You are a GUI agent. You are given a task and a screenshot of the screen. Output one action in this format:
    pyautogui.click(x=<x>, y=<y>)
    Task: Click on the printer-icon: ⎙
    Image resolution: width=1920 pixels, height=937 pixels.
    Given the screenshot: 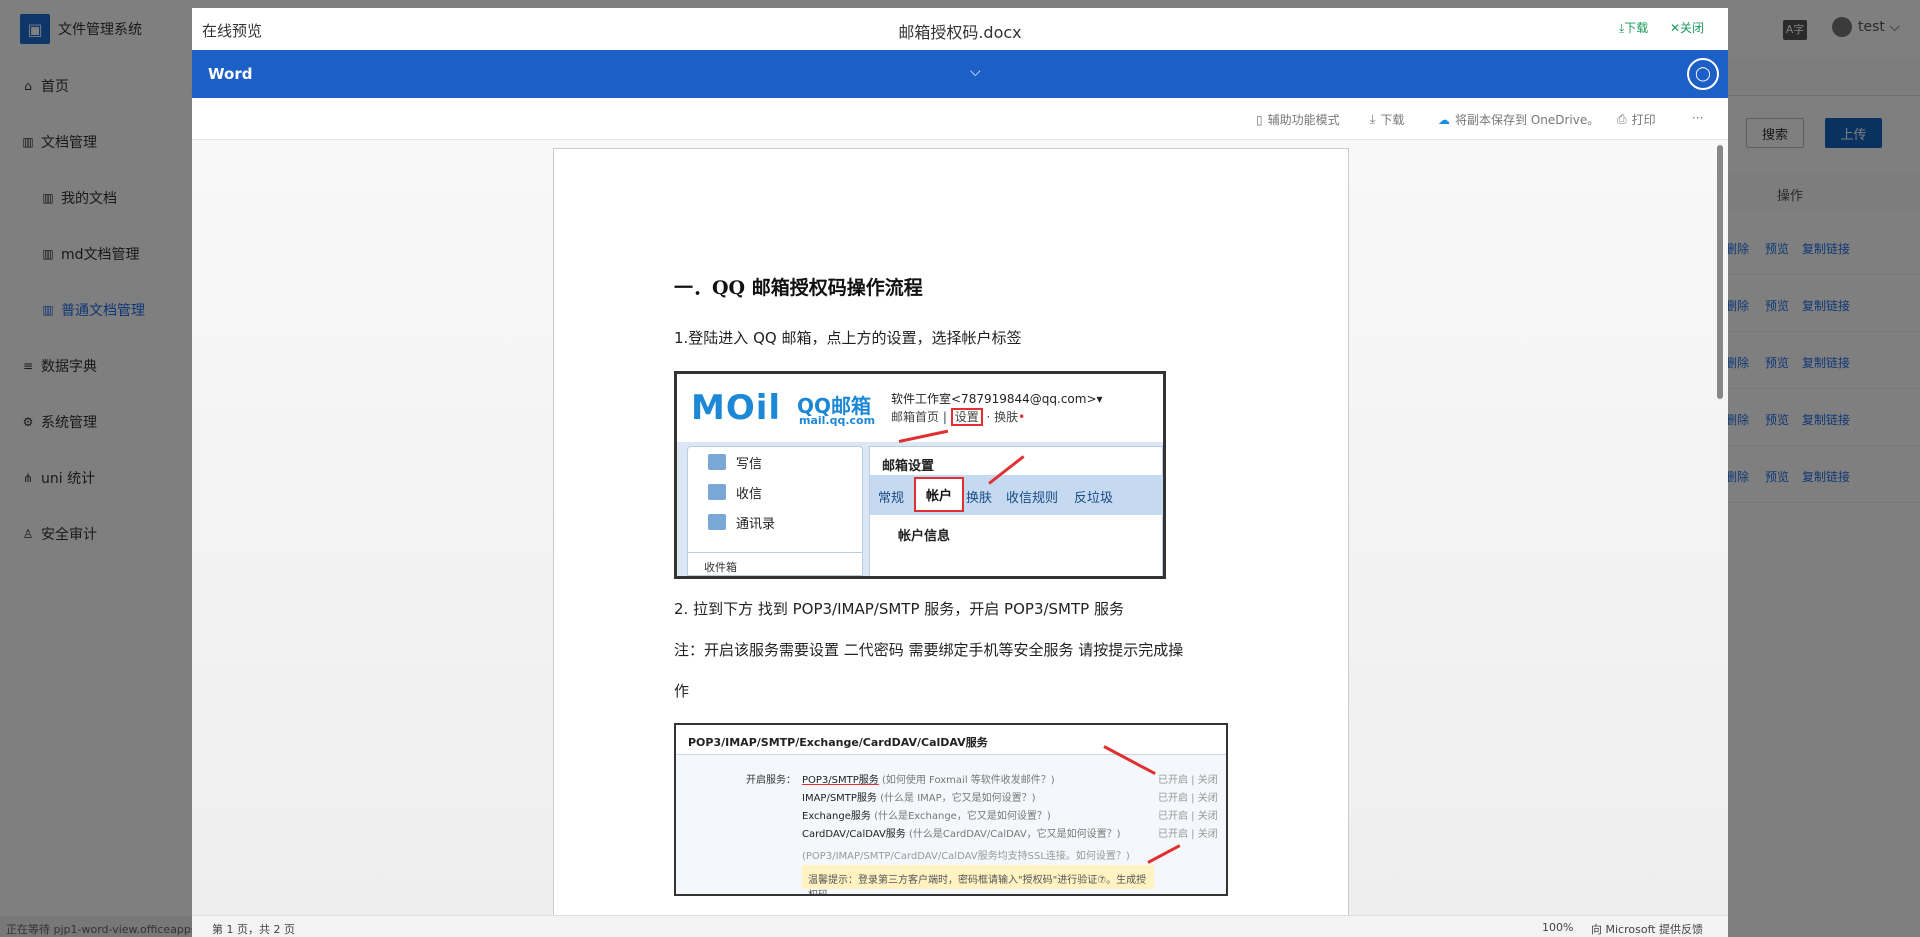 What is the action you would take?
    pyautogui.click(x=1622, y=119)
    